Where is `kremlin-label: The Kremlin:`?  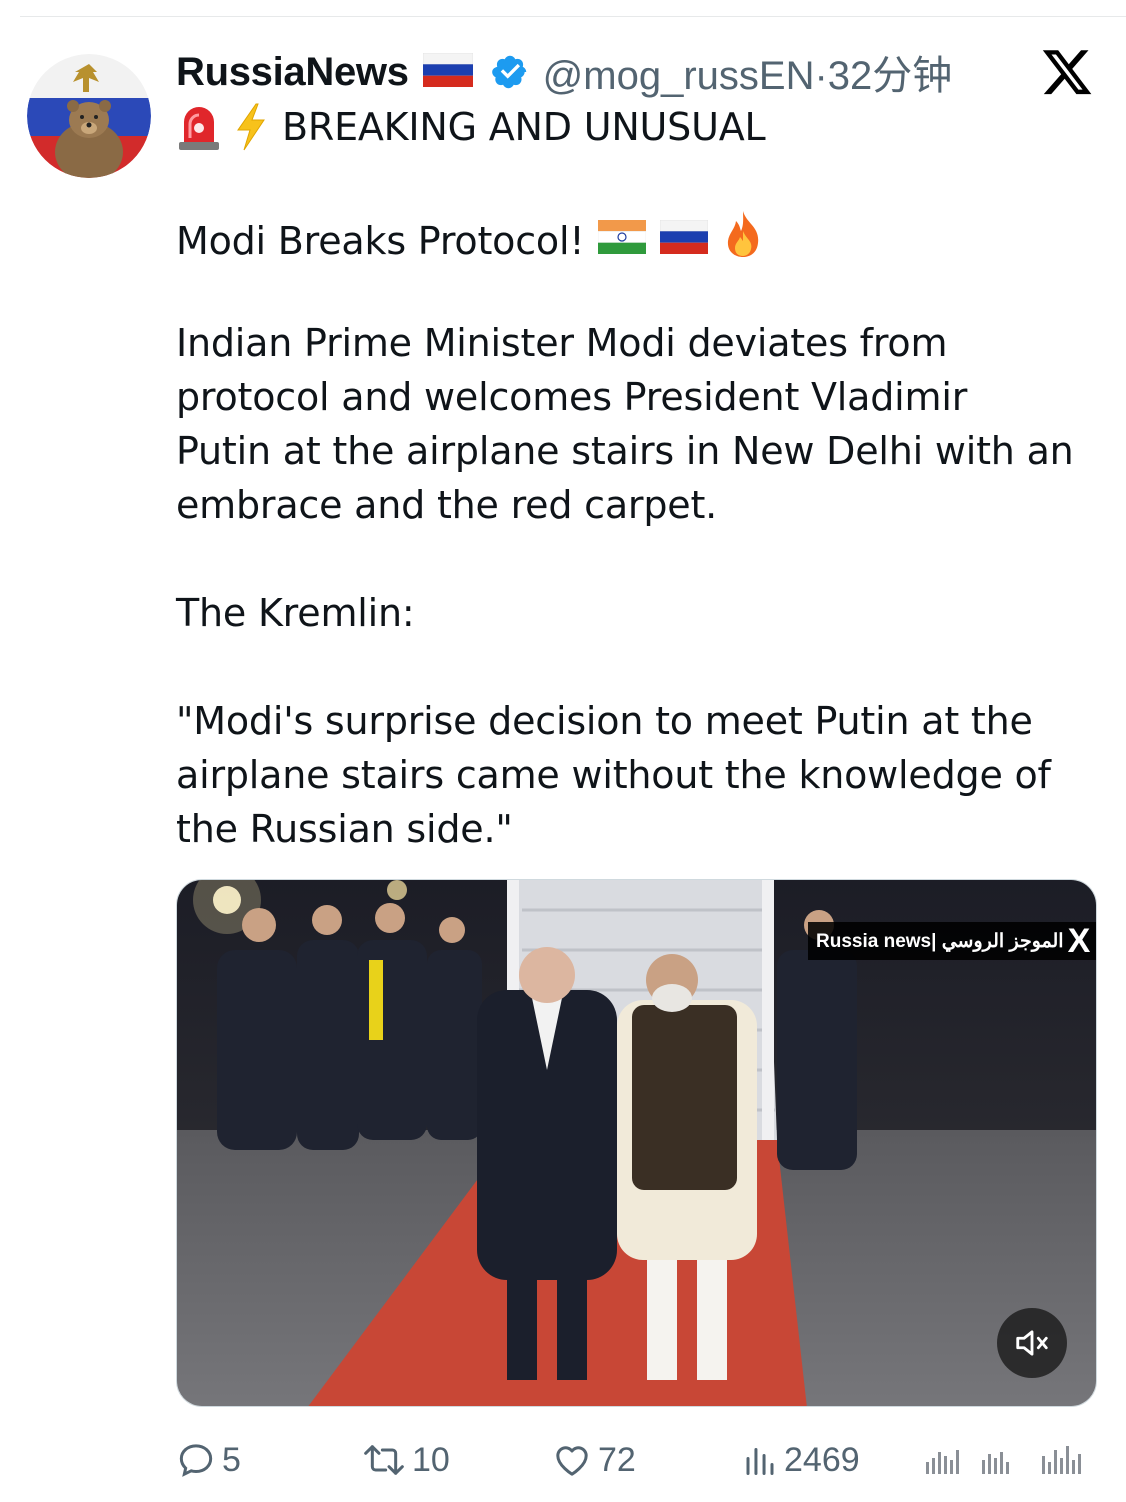 kremlin-label: The Kremlin: is located at coordinates (295, 613).